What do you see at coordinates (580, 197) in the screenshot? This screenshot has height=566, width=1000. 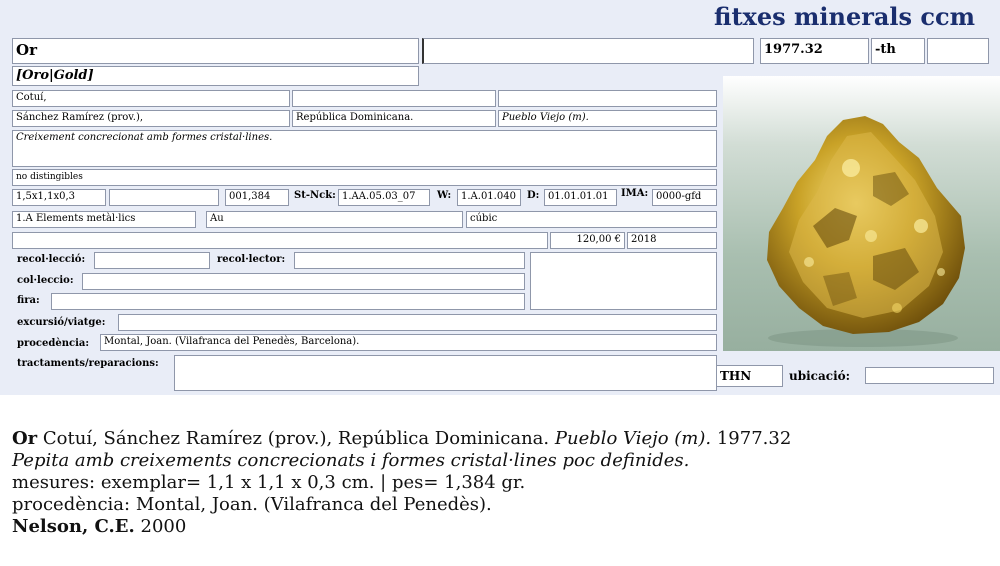 I see `d-field: 01.01.01.01` at bounding box center [580, 197].